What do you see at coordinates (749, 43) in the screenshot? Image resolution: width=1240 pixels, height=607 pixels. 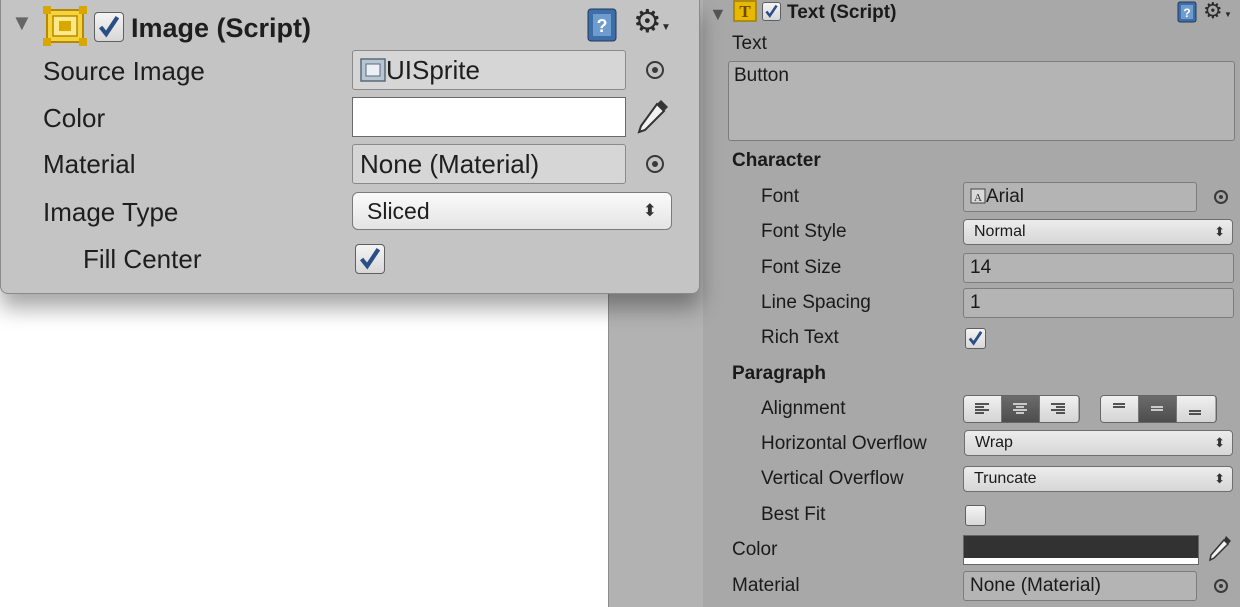 I see `text-label: Text` at bounding box center [749, 43].